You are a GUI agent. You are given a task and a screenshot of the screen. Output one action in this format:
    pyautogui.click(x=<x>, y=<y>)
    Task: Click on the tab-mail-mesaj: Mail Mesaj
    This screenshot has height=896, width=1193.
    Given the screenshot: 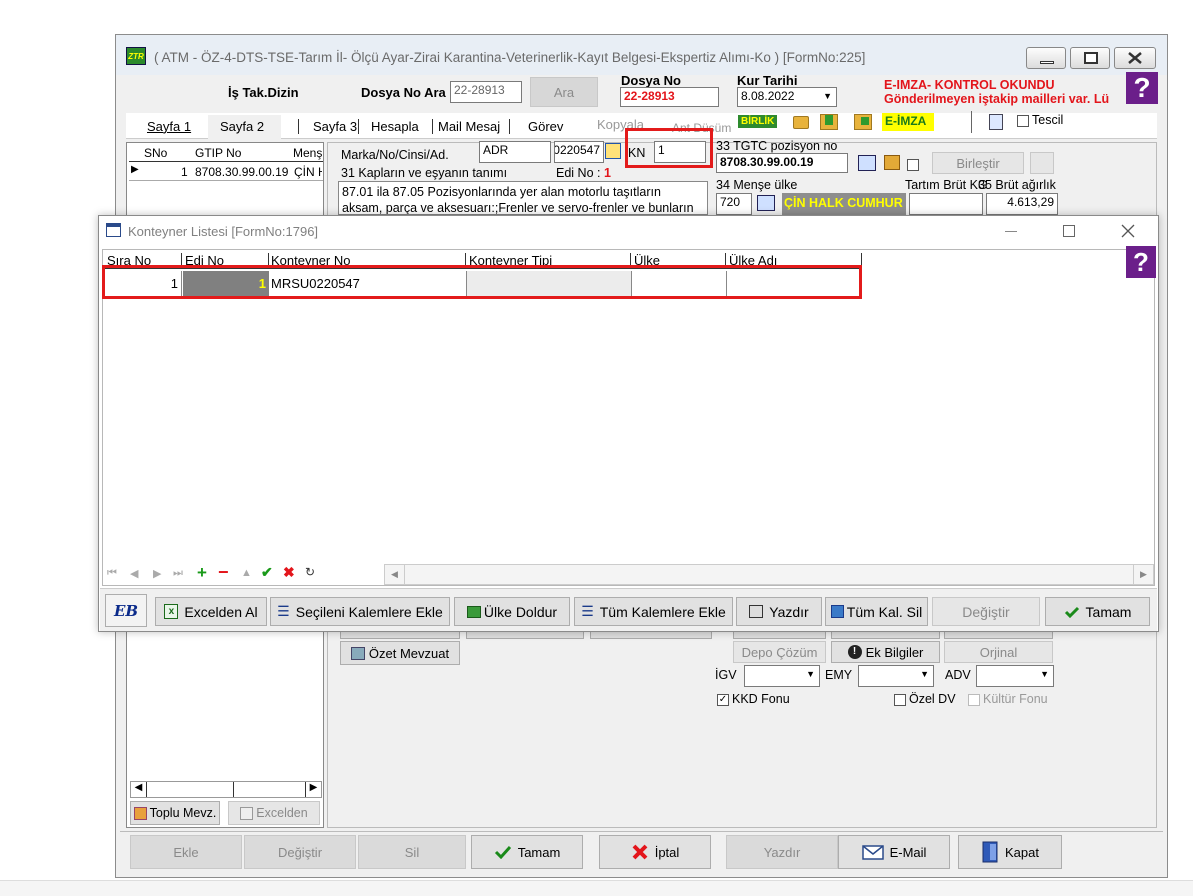 What is the action you would take?
    pyautogui.click(x=466, y=126)
    